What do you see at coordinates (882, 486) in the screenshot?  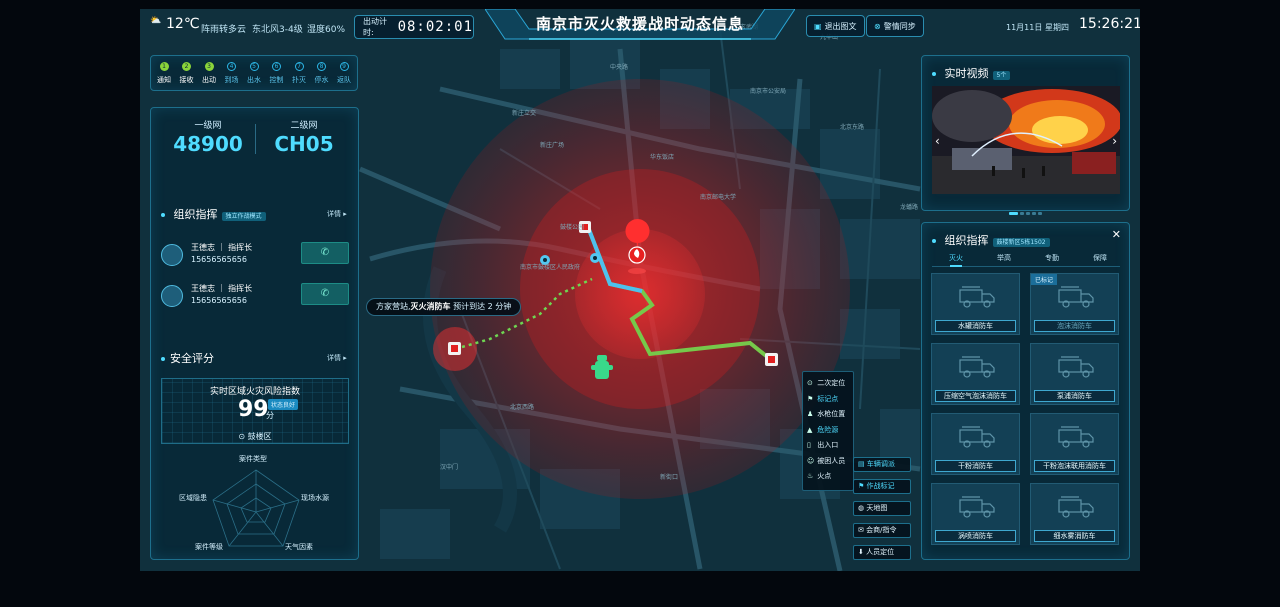 I see `map-control-button: ⚑ 作战标记` at bounding box center [882, 486].